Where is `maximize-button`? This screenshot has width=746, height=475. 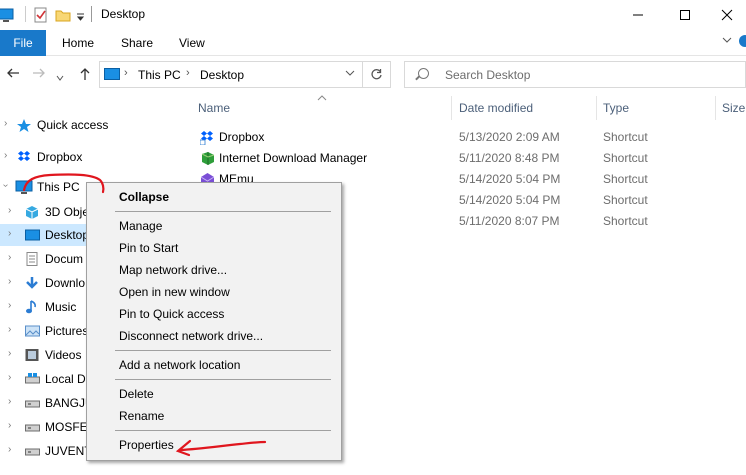
maximize-button is located at coordinates (685, 15).